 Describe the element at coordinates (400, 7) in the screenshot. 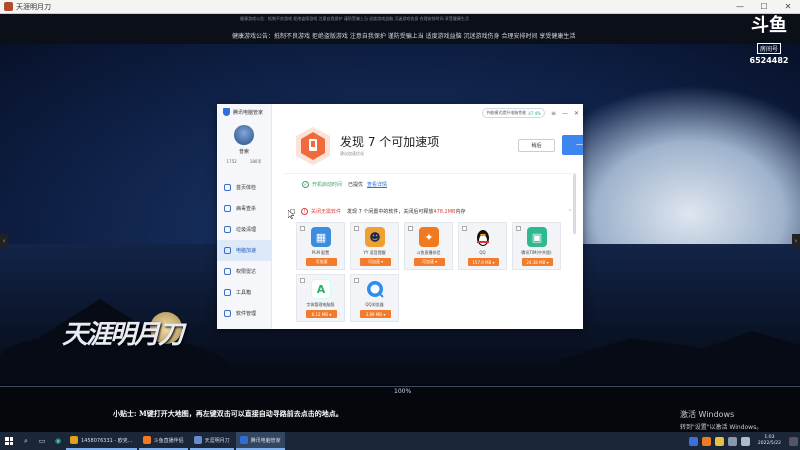

I see `game-window-titlebar: 天涯明月刀 — ☐ ✕` at that location.